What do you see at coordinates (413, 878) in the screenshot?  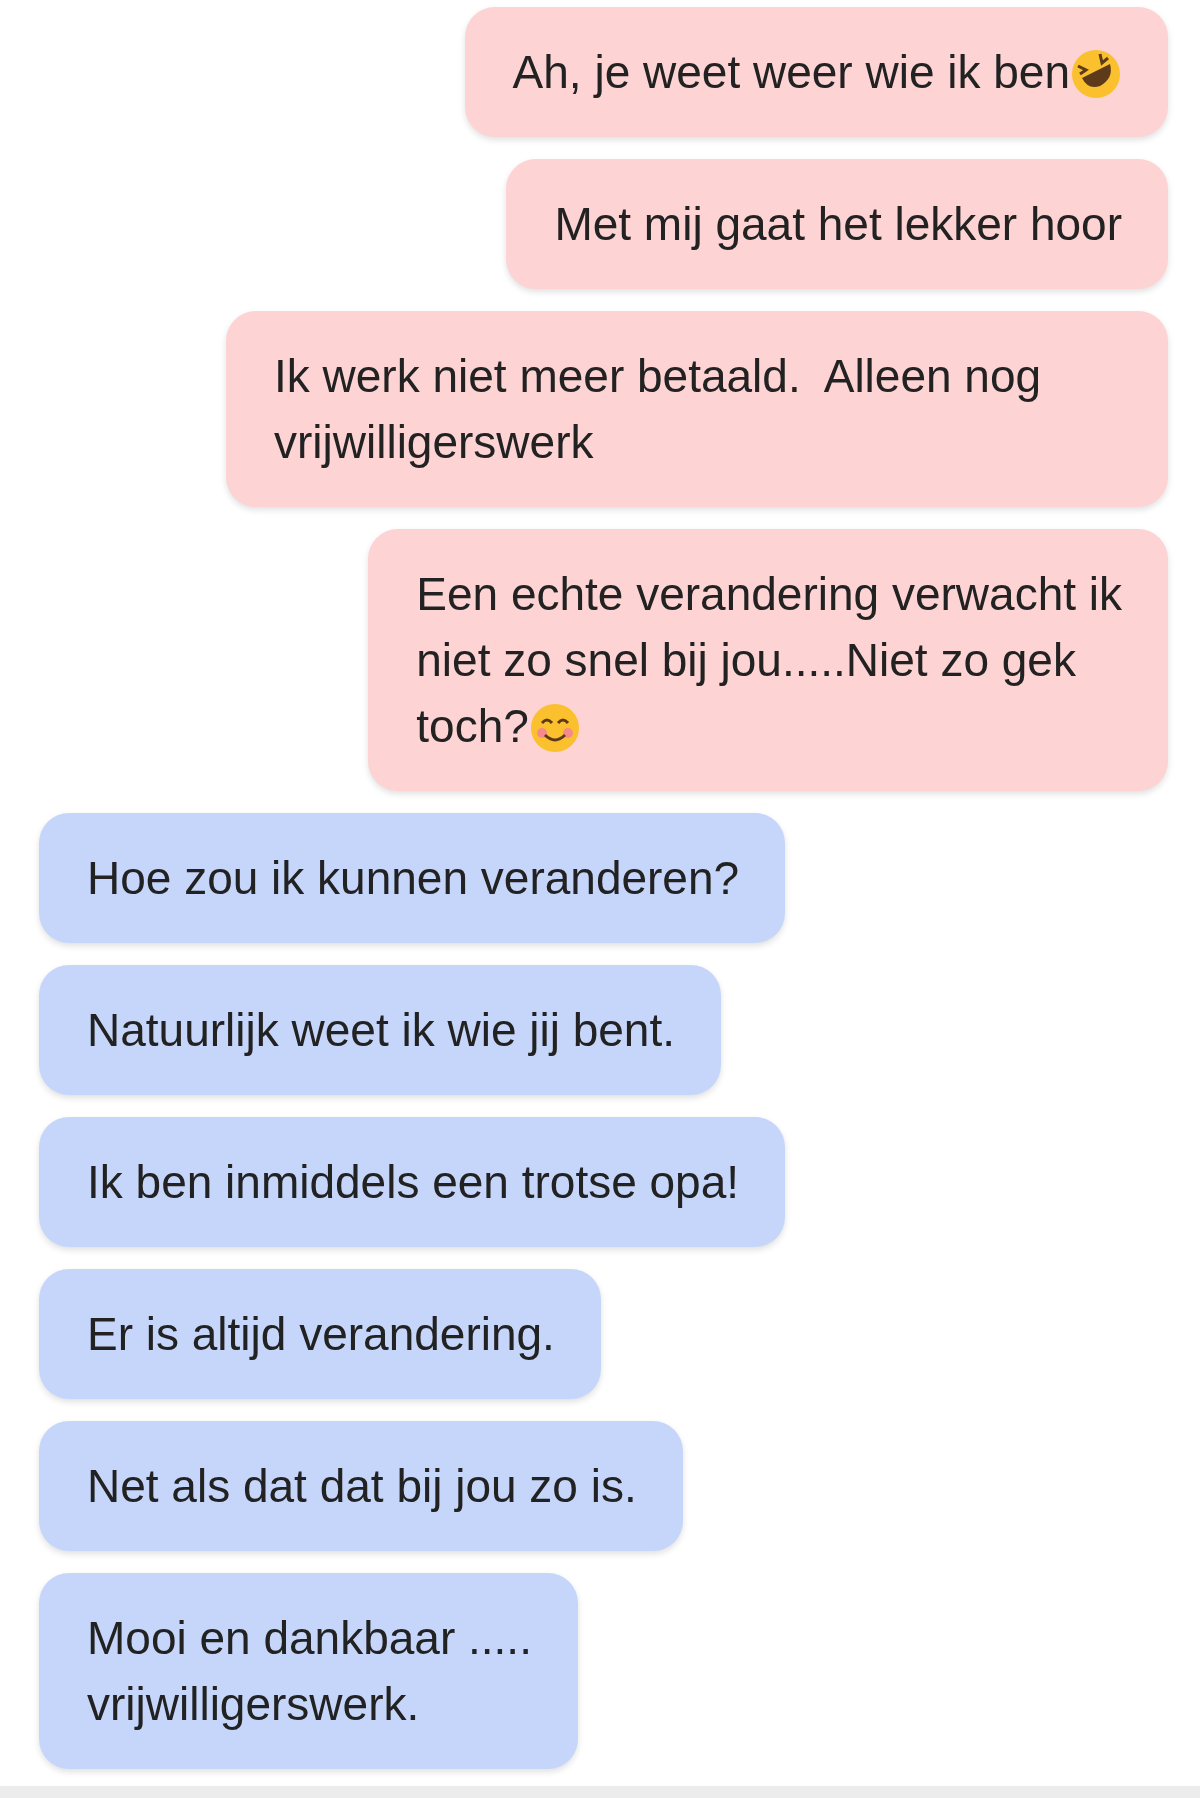 I see `message-text: Hoe zou ik kunnen veranderen?` at bounding box center [413, 878].